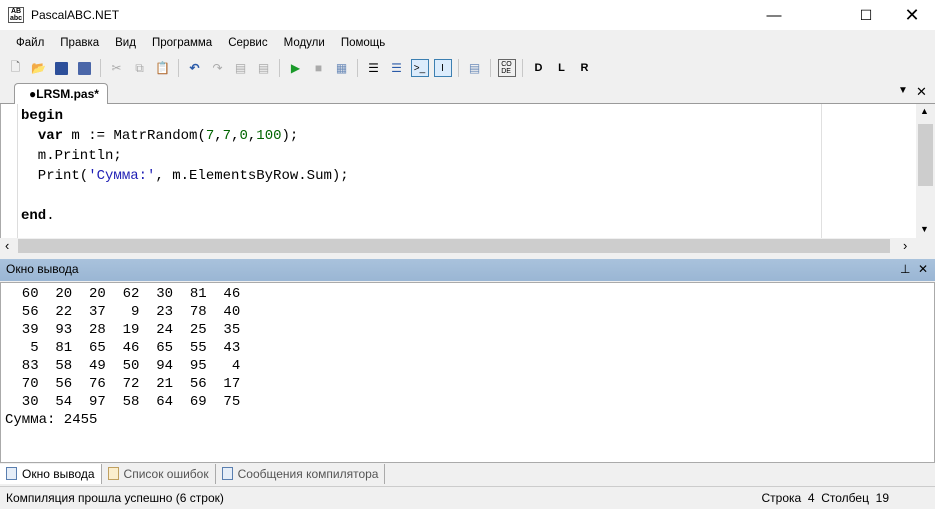 This screenshot has width=935, height=509. Describe the element at coordinates (912, 15) in the screenshot. I see `close-button: ✕` at that location.